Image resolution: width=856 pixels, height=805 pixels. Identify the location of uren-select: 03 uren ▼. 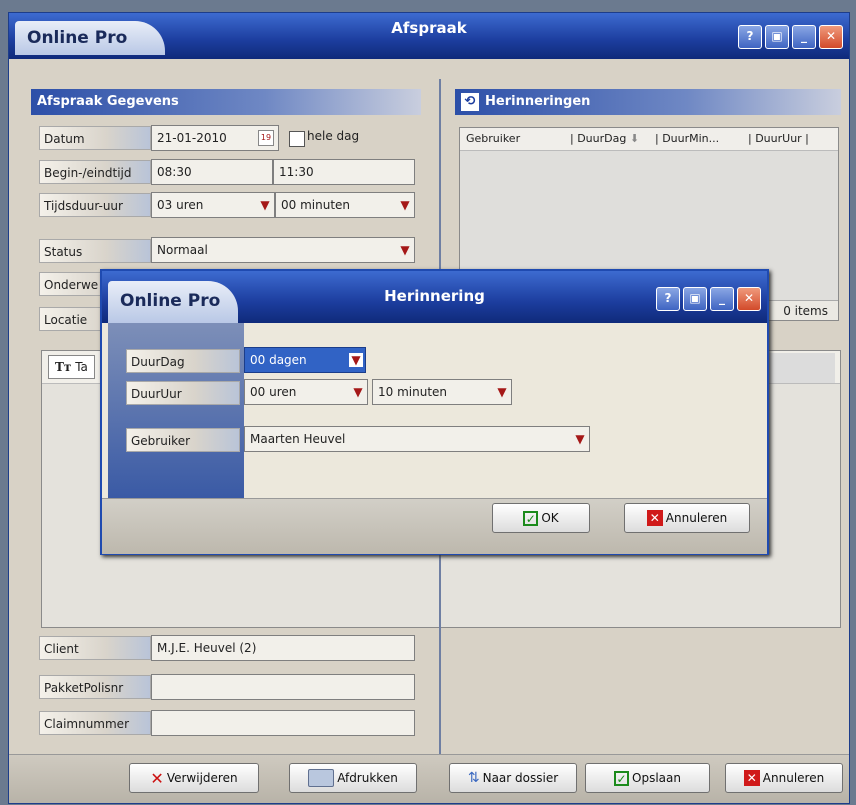
(213, 205).